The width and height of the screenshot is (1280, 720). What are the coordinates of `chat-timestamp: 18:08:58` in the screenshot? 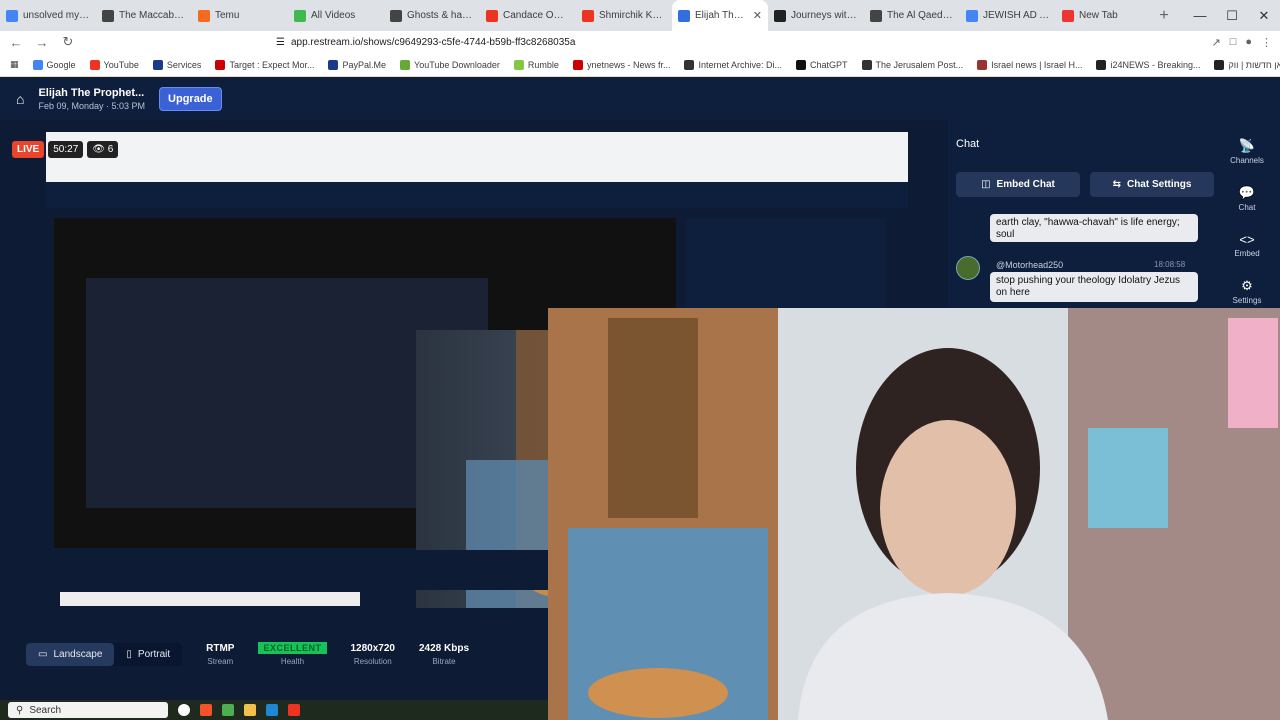 It's located at (1170, 264).